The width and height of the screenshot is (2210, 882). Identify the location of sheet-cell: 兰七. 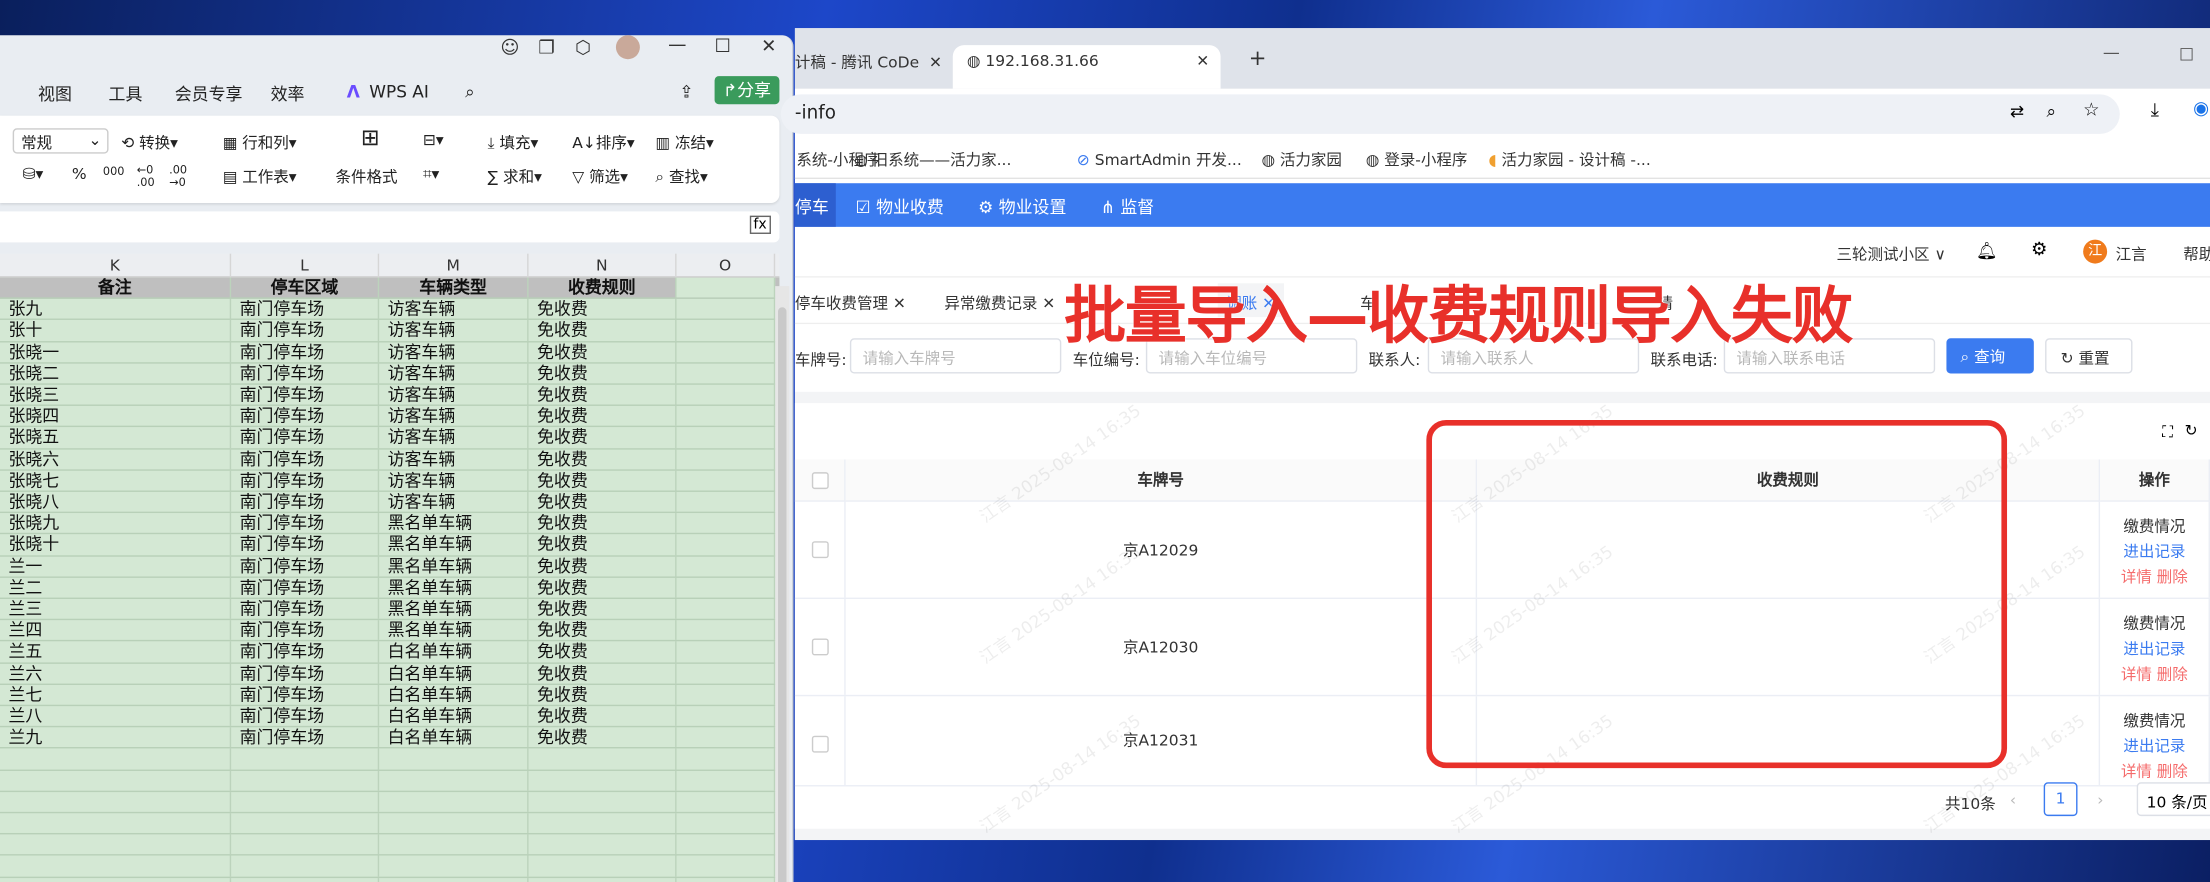
(116, 694).